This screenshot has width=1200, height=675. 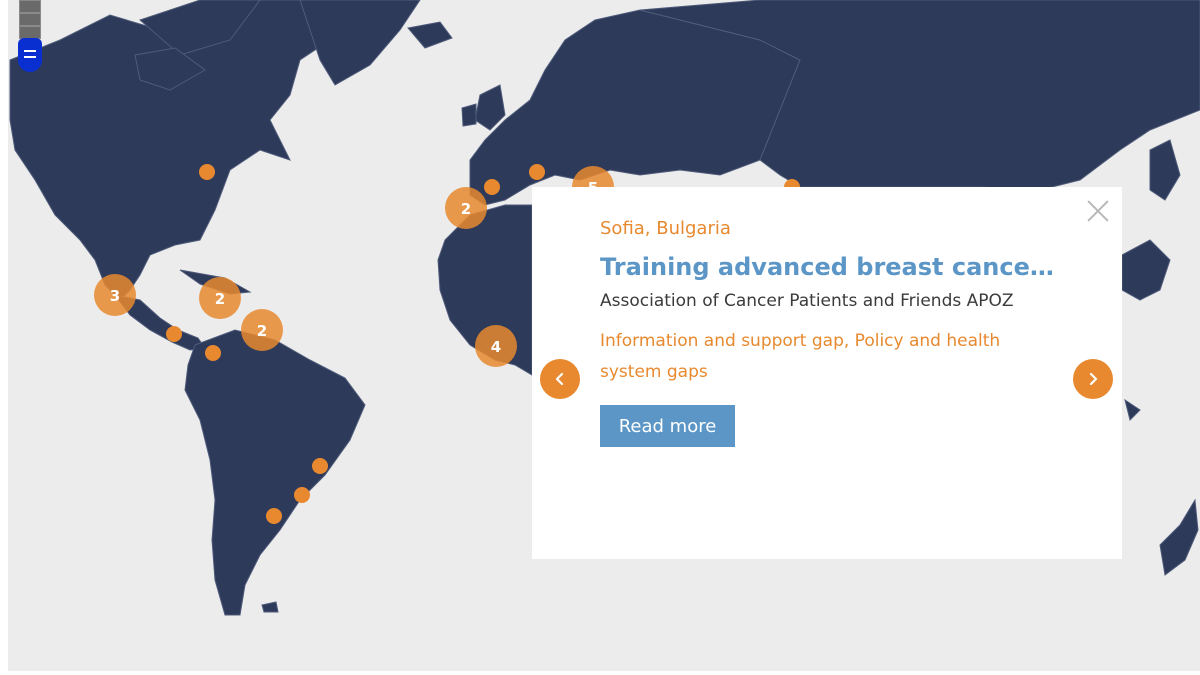 I want to click on project-location: Sofia, Bulgaria, so click(x=665, y=228).